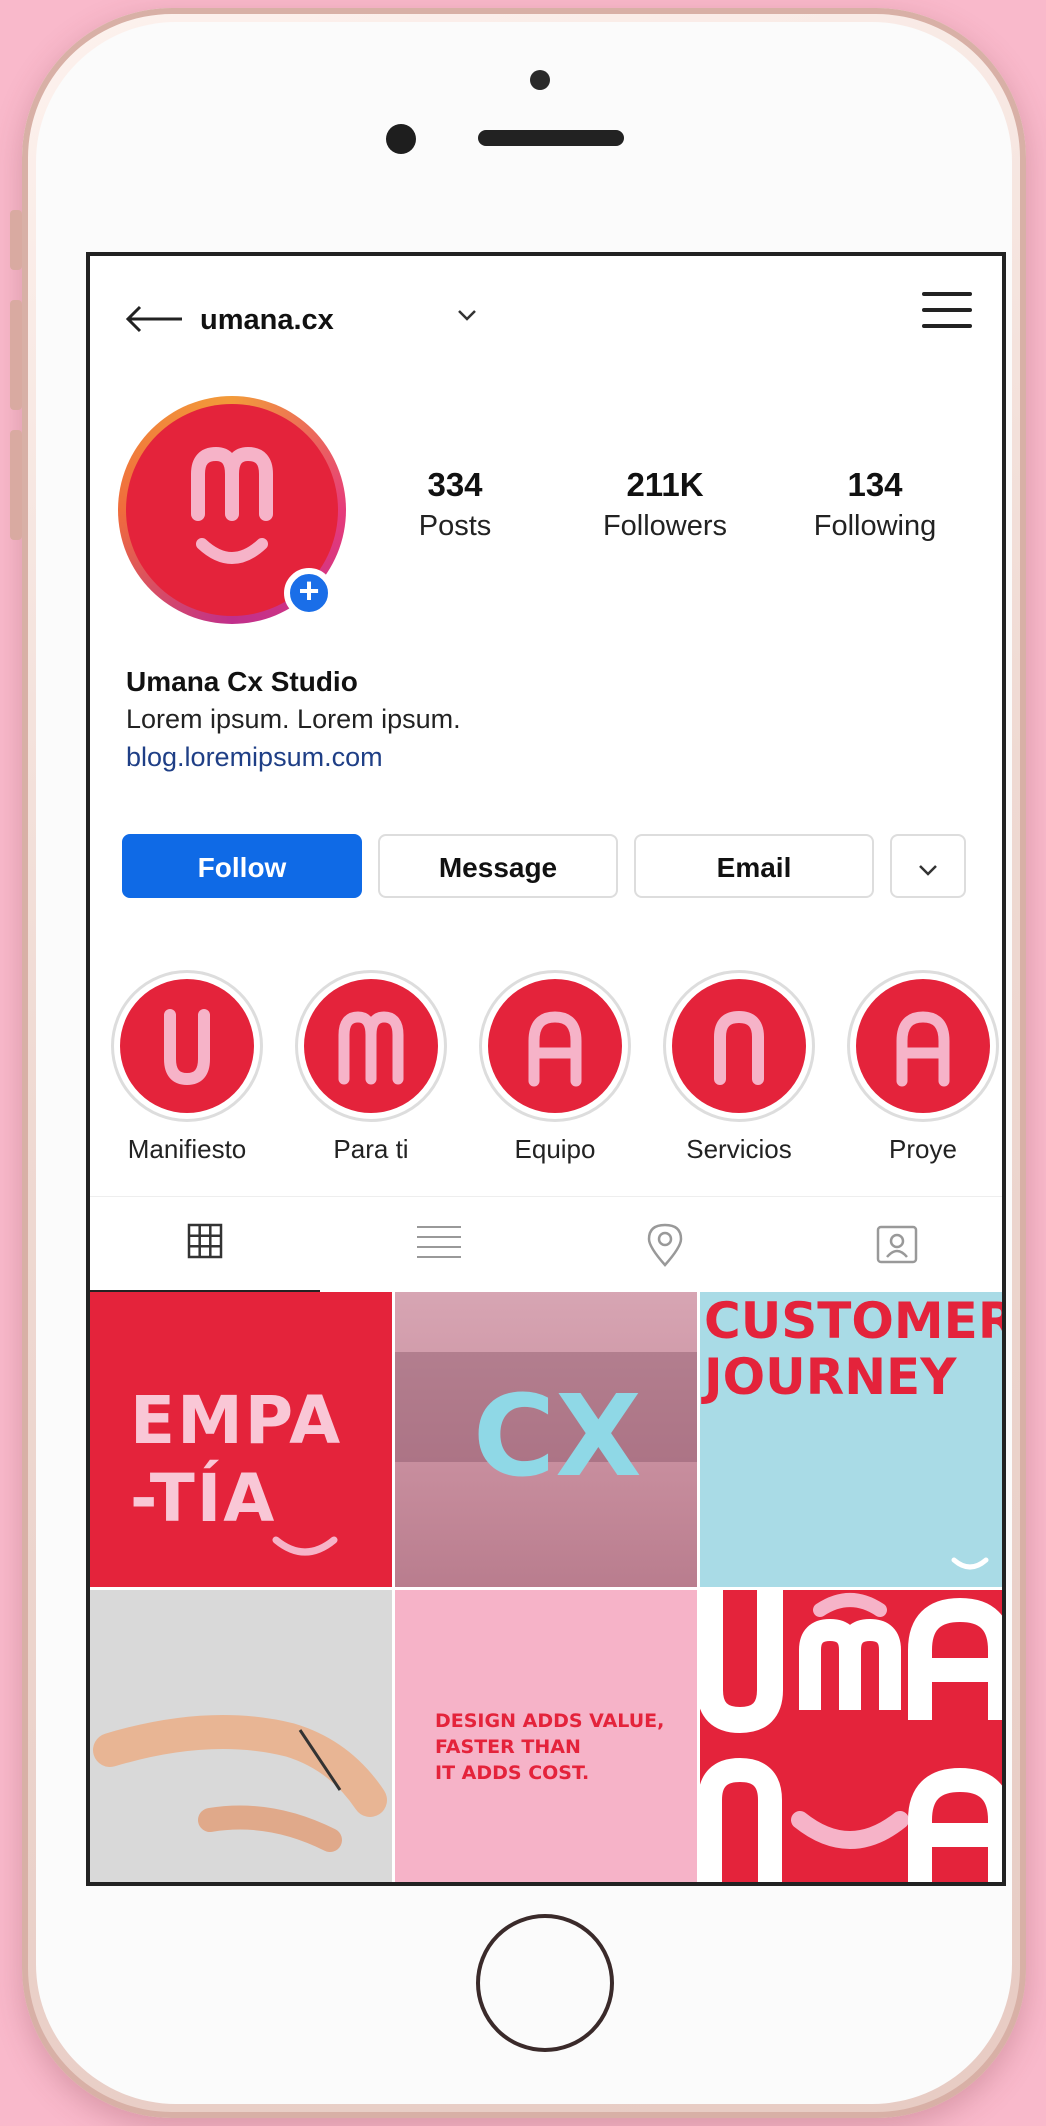 The height and width of the screenshot is (2126, 1046). I want to click on speaker-grille, so click(551, 138).